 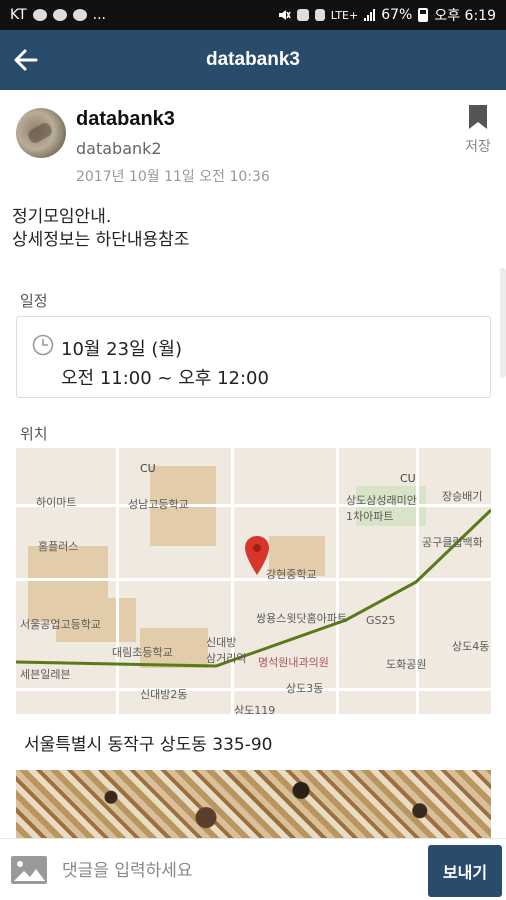 What do you see at coordinates (319, 15) in the screenshot?
I see `vibrate-icon` at bounding box center [319, 15].